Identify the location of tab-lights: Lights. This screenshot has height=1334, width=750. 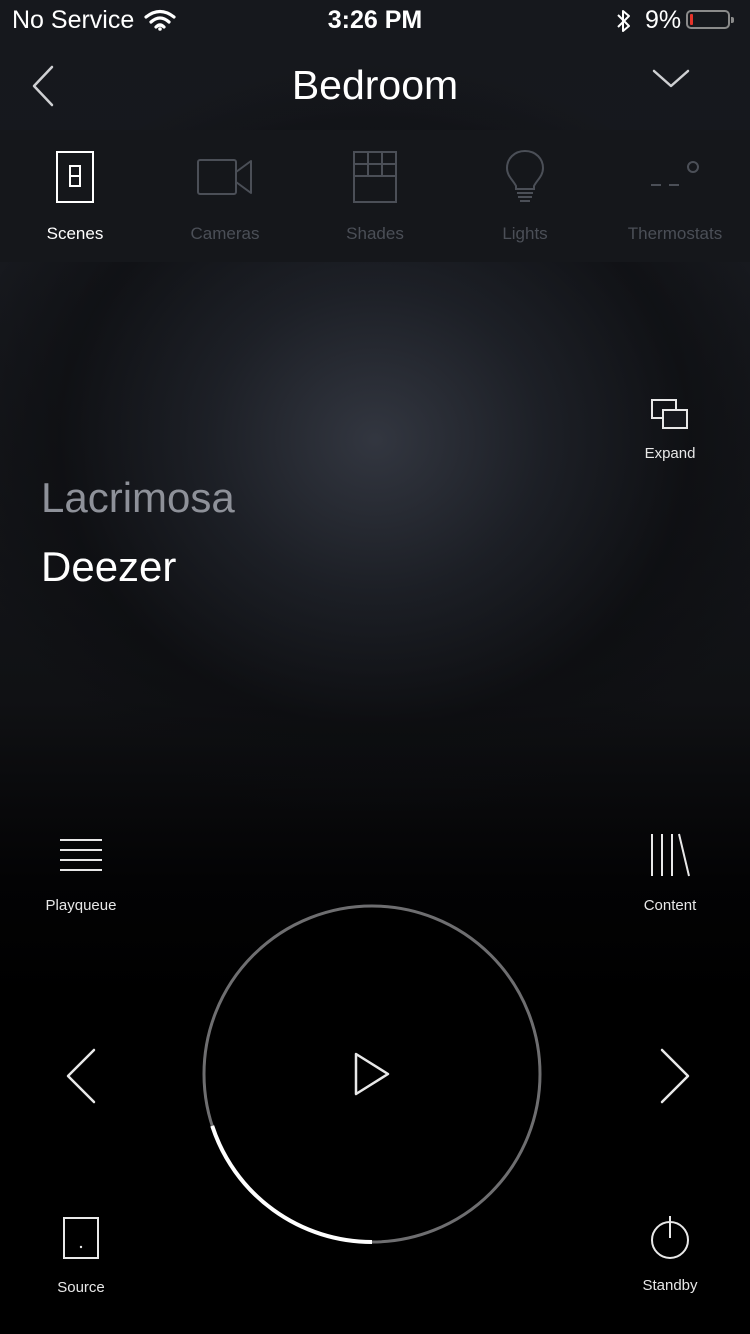
(525, 196).